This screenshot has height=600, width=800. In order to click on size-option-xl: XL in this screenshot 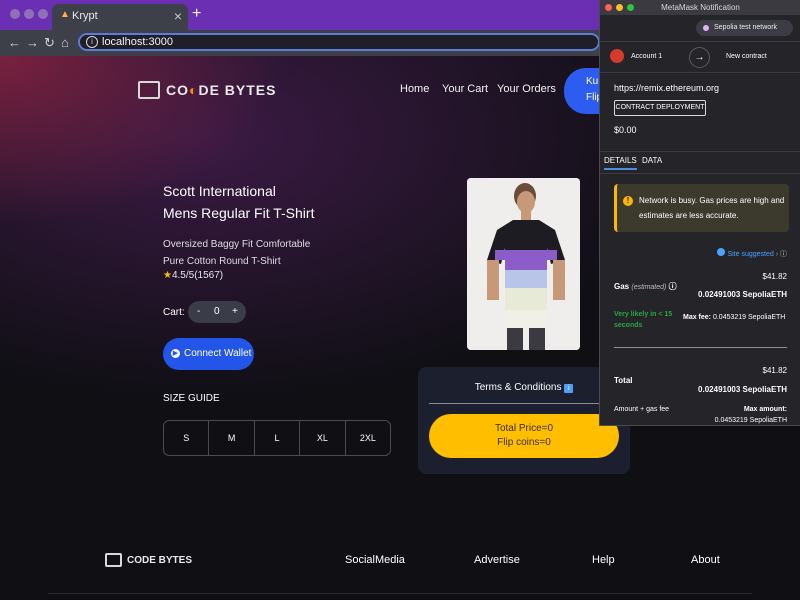, I will do `click(323, 438)`.